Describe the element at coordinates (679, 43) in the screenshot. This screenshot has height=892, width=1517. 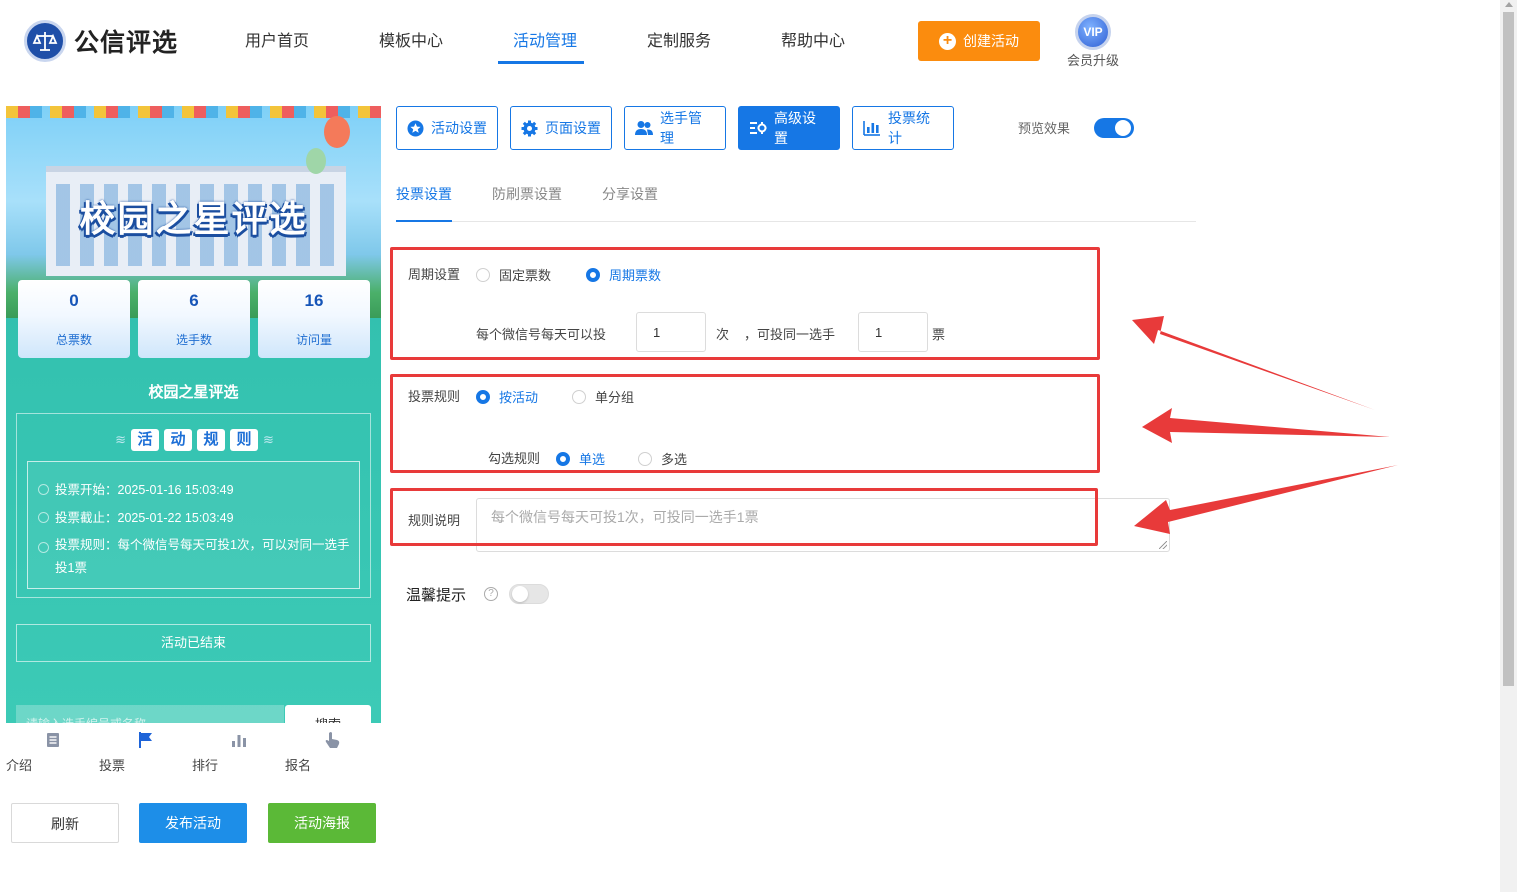
I see `nav-custom-service: 定制服务` at that location.